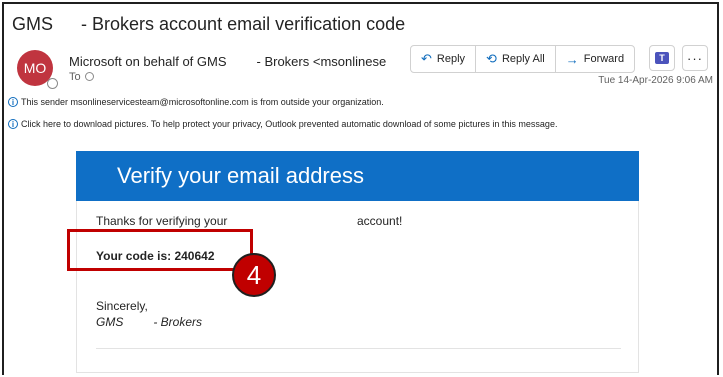 This screenshot has height=377, width=723. I want to click on forward-label: Forward, so click(604, 59).